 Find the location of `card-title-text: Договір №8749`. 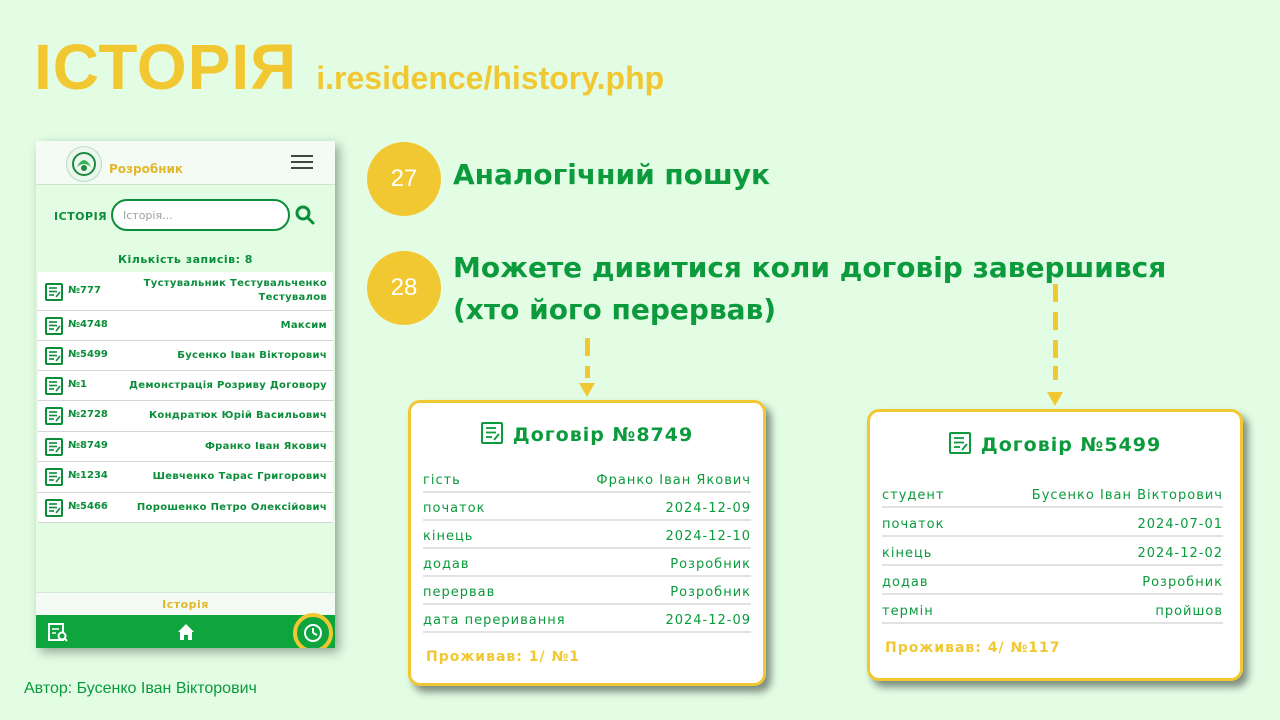

card-title-text: Договір №8749 is located at coordinates (603, 435).